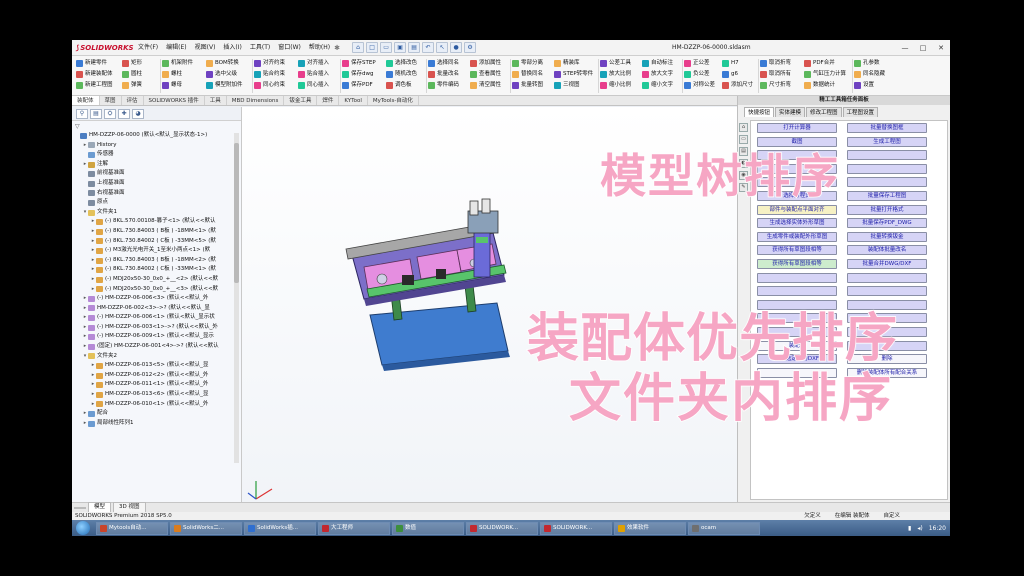 This screenshot has width=1024, height=576. What do you see at coordinates (138, 114) in the screenshot?
I see `display-manager-tab-icon: ◕` at bounding box center [138, 114].